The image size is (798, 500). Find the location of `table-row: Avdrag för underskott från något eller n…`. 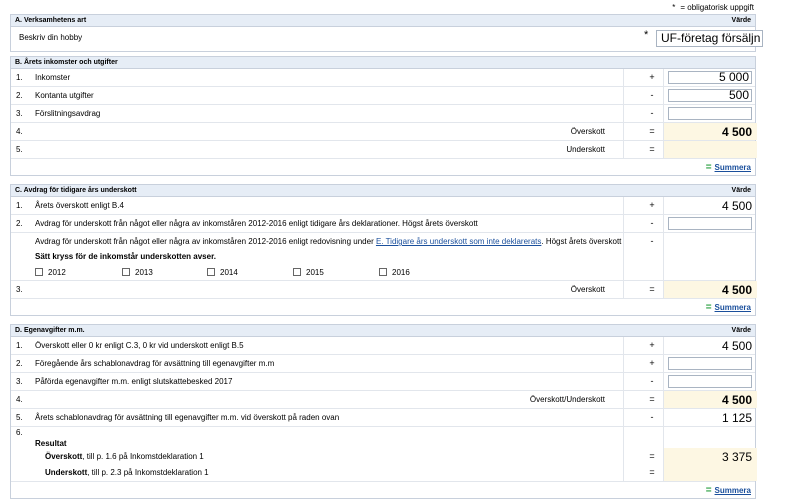

table-row: Avdrag för underskott från något eller n… is located at coordinates (383, 241).